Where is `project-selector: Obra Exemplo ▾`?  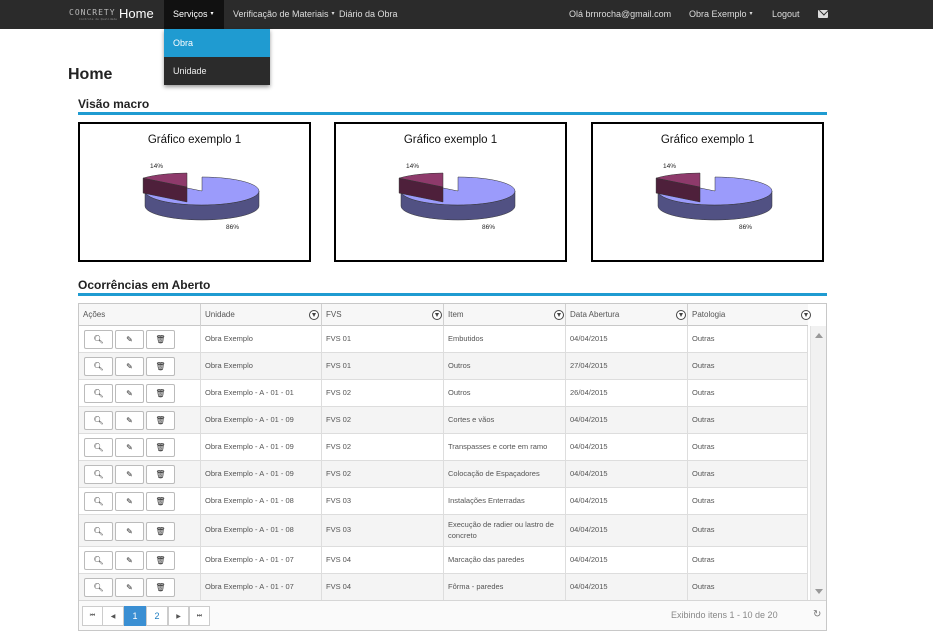
project-selector: Obra Exemplo ▾ is located at coordinates (721, 14).